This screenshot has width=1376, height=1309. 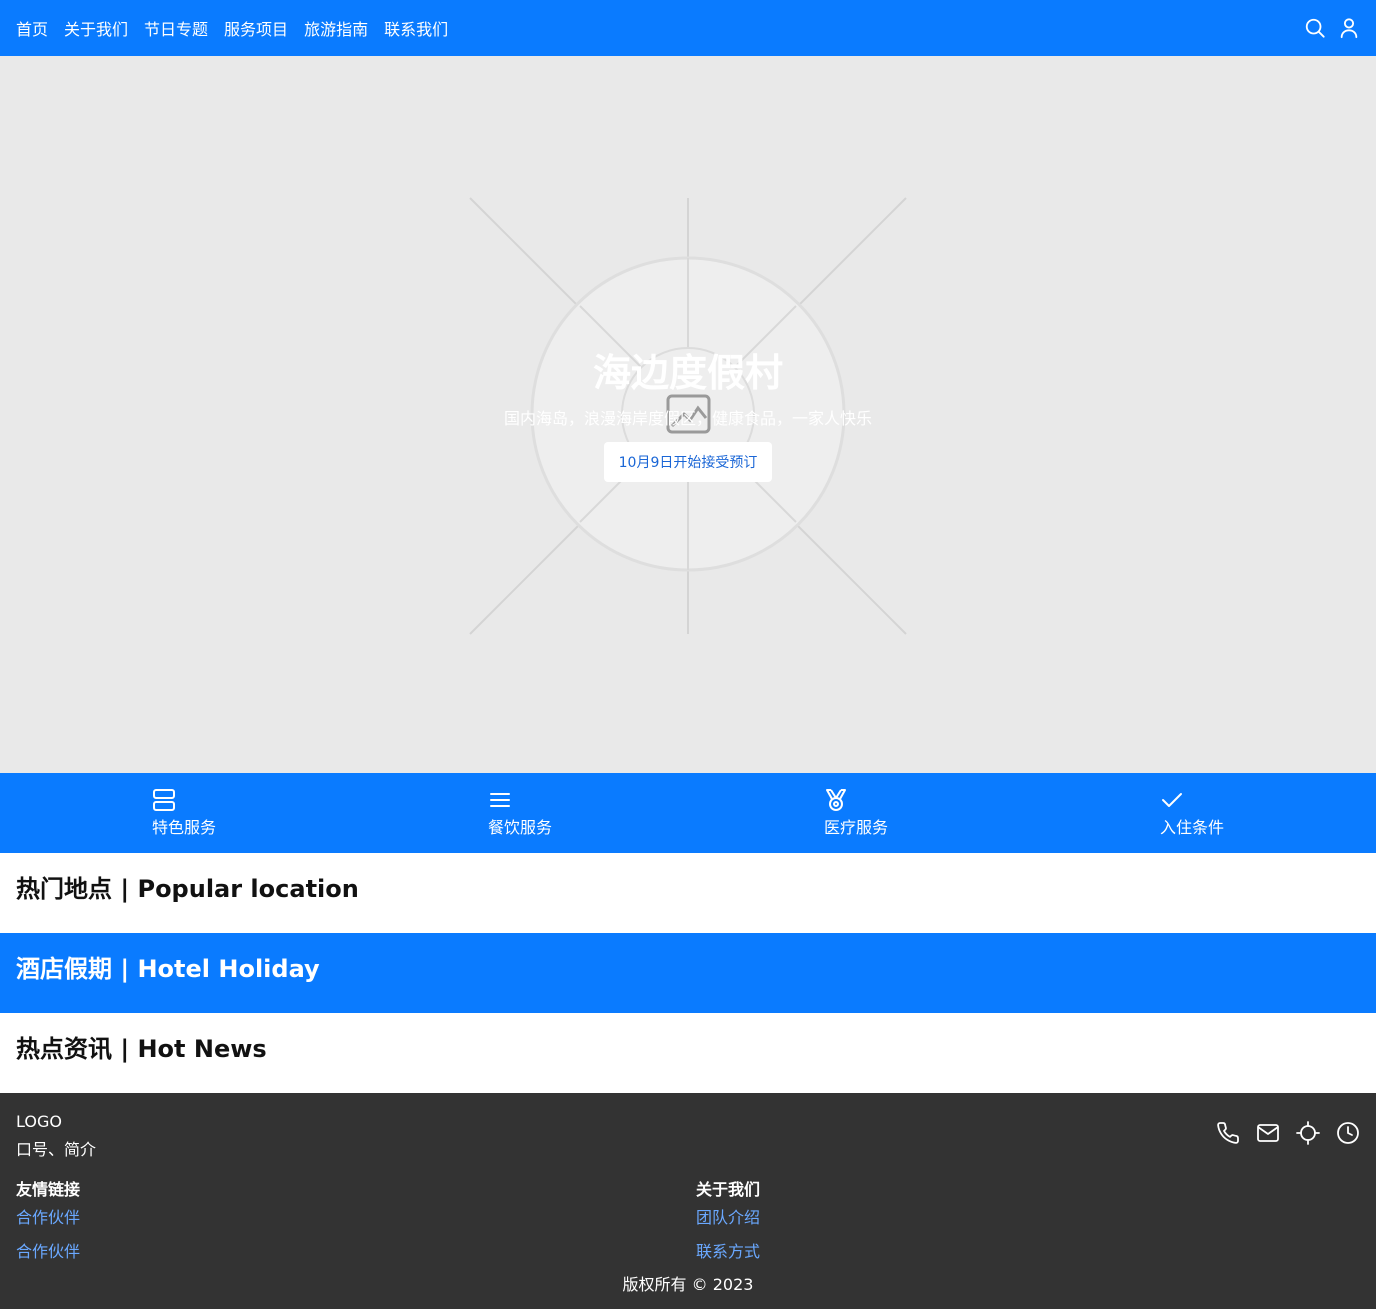 I want to click on nav-link-home: 首页, so click(x=32, y=28).